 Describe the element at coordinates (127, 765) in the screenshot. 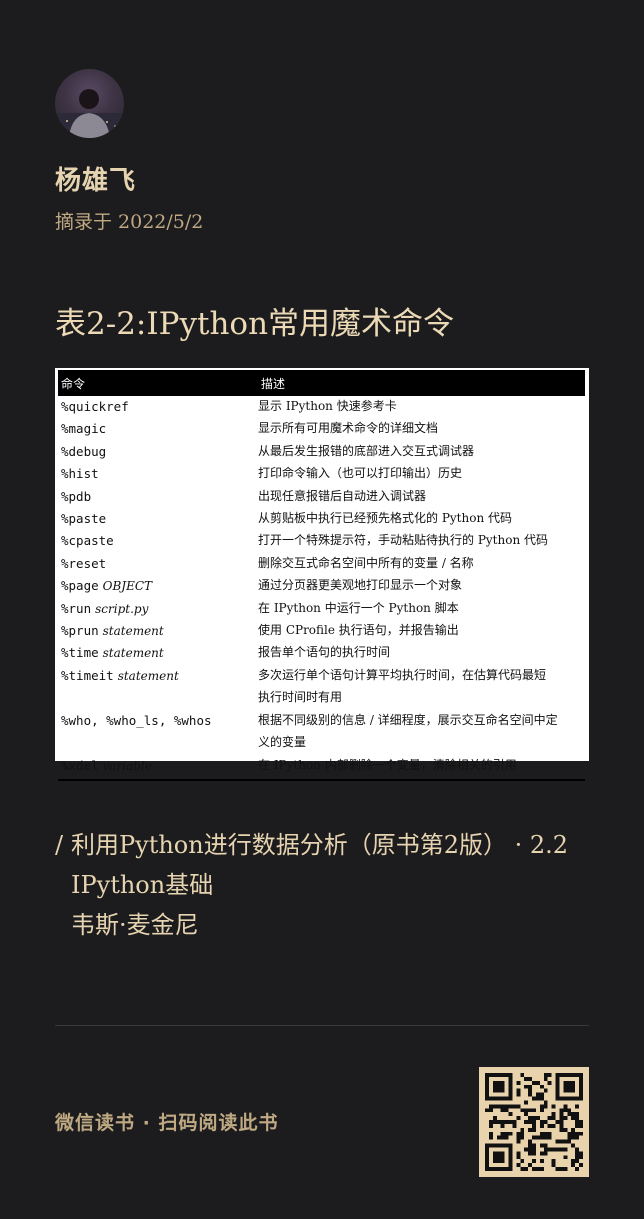

I see `command-argument: variable` at that location.